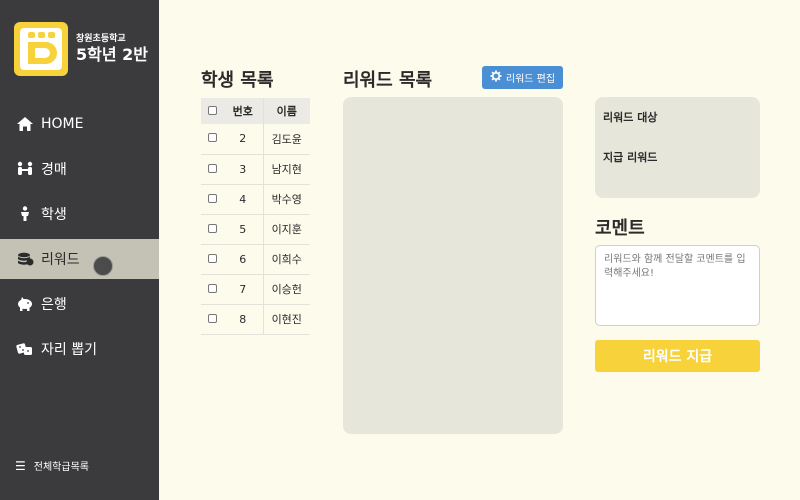  I want to click on student-name: 이현진, so click(286, 319).